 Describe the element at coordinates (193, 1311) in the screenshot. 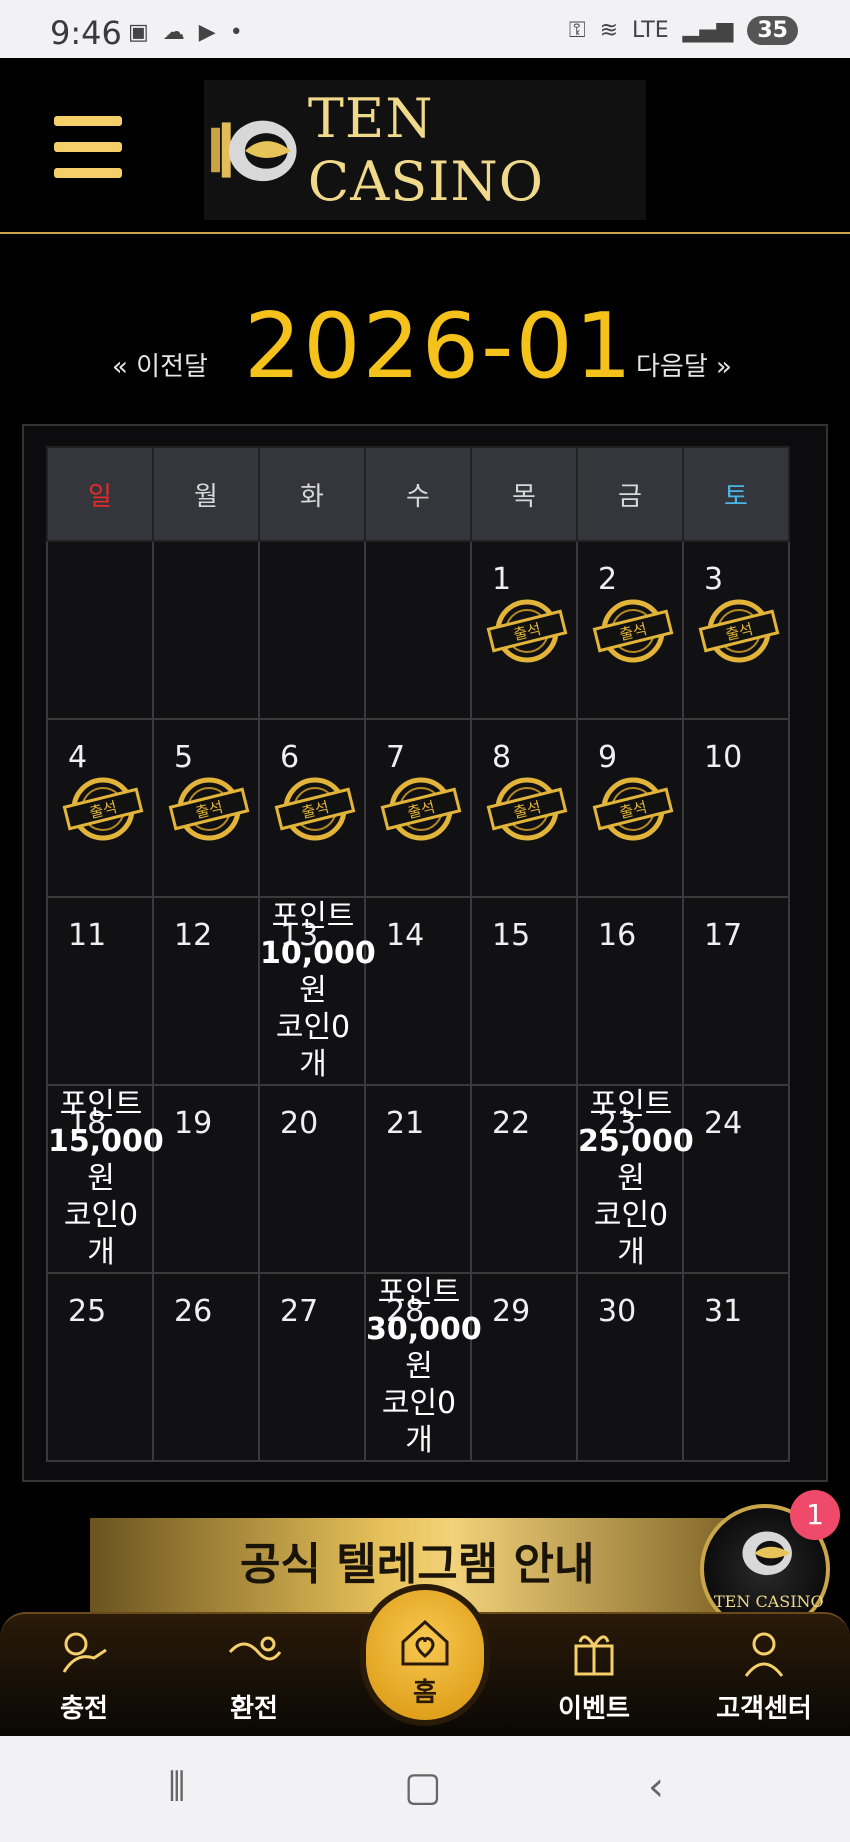

I see `day-number: 26` at that location.